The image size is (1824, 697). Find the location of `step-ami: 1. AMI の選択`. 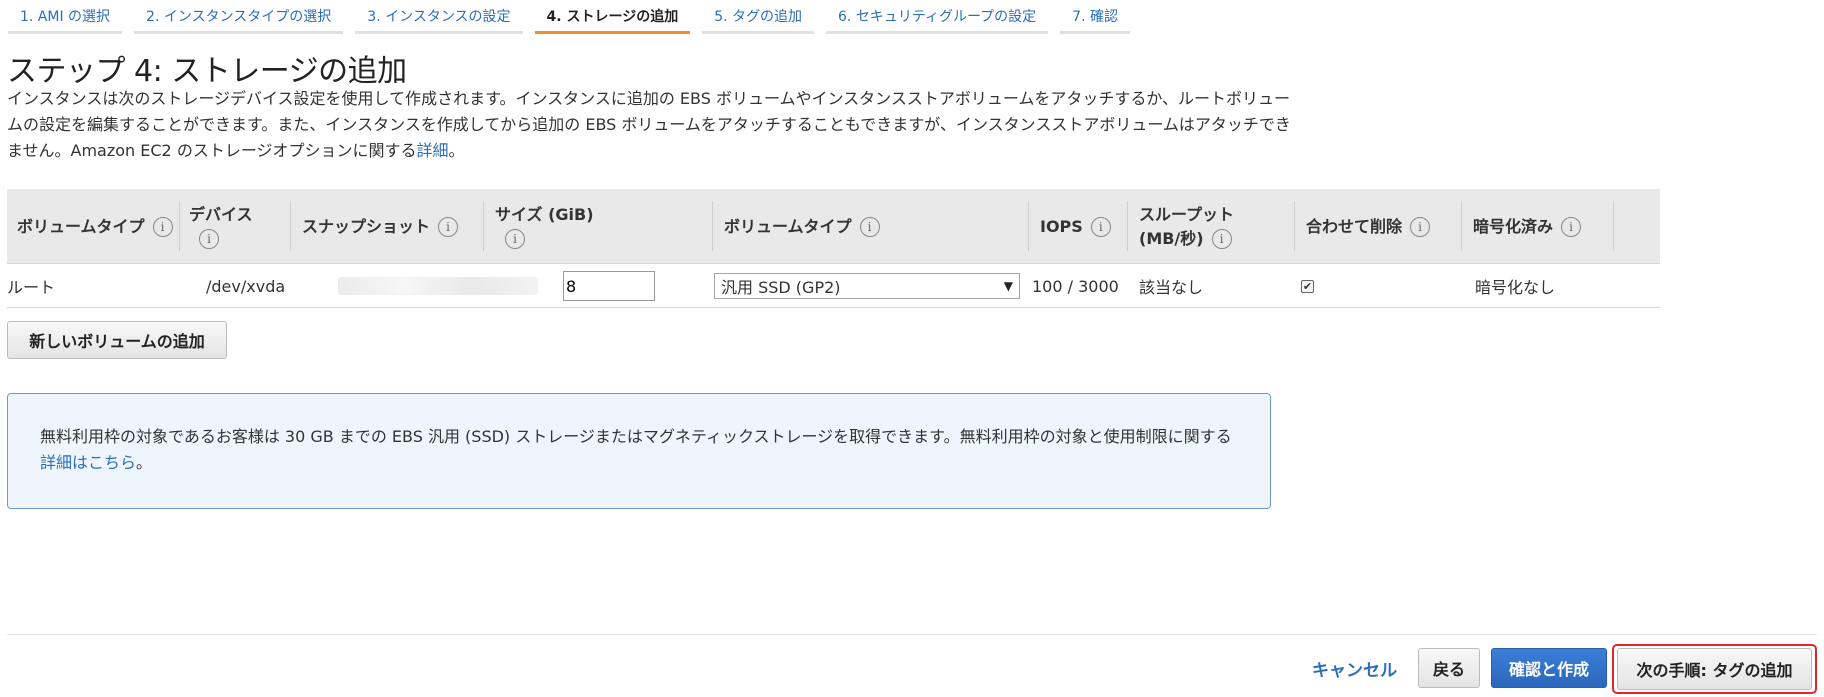

step-ami: 1. AMI の選択 is located at coordinates (65, 17).